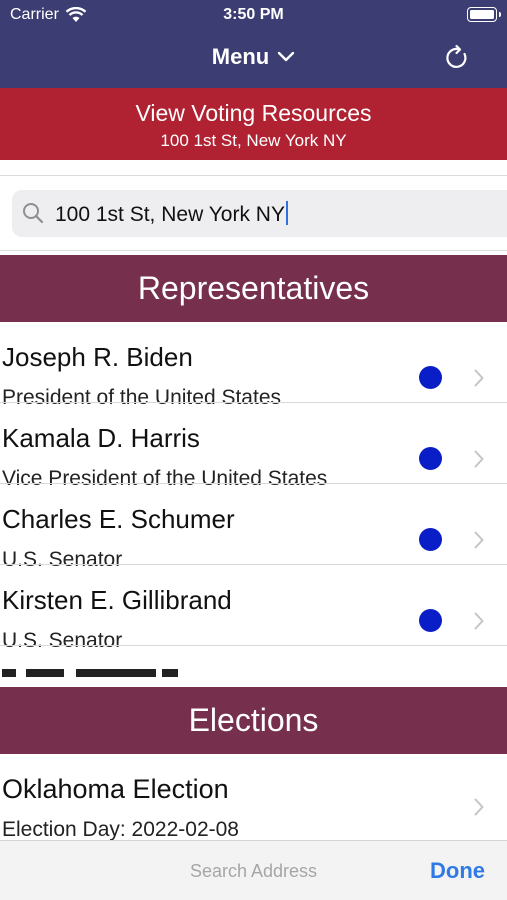  I want to click on menu-label: Menu, so click(240, 56).